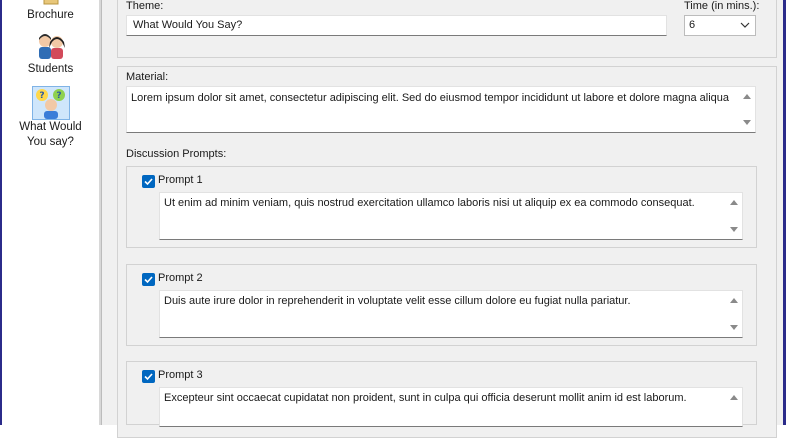 Image resolution: width=786 pixels, height=438 pixels. Describe the element at coordinates (745, 25) in the screenshot. I see `chevron-down-icon` at that location.